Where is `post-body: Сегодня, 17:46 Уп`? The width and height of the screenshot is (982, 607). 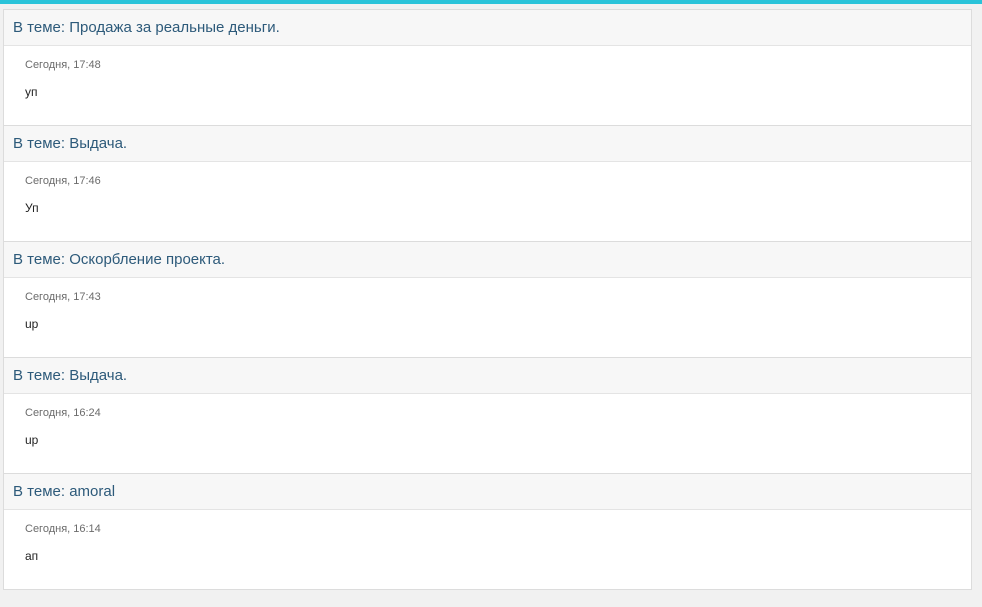 post-body: Сегодня, 17:46 Уп is located at coordinates (487, 201).